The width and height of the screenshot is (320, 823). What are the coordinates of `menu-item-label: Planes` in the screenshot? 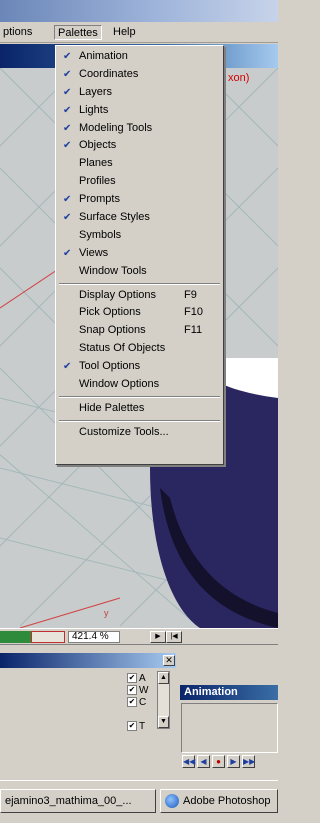 It's located at (96, 163).